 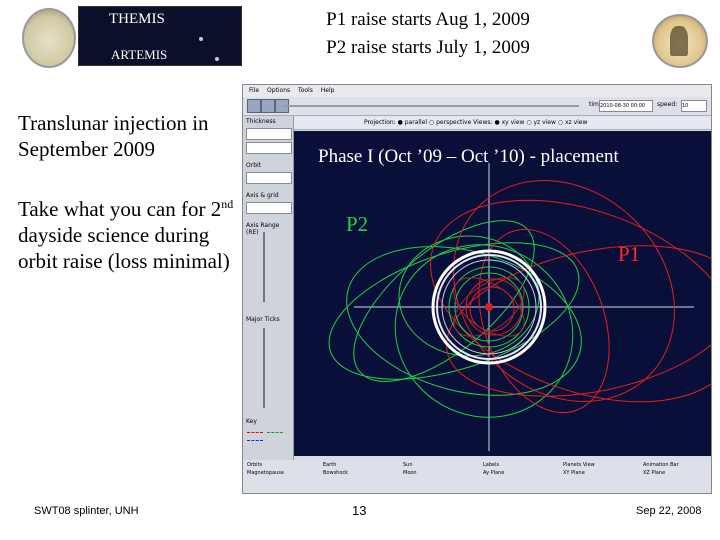 What do you see at coordinates (491, 465) in the screenshot?
I see `legend-labels: Labels` at bounding box center [491, 465].